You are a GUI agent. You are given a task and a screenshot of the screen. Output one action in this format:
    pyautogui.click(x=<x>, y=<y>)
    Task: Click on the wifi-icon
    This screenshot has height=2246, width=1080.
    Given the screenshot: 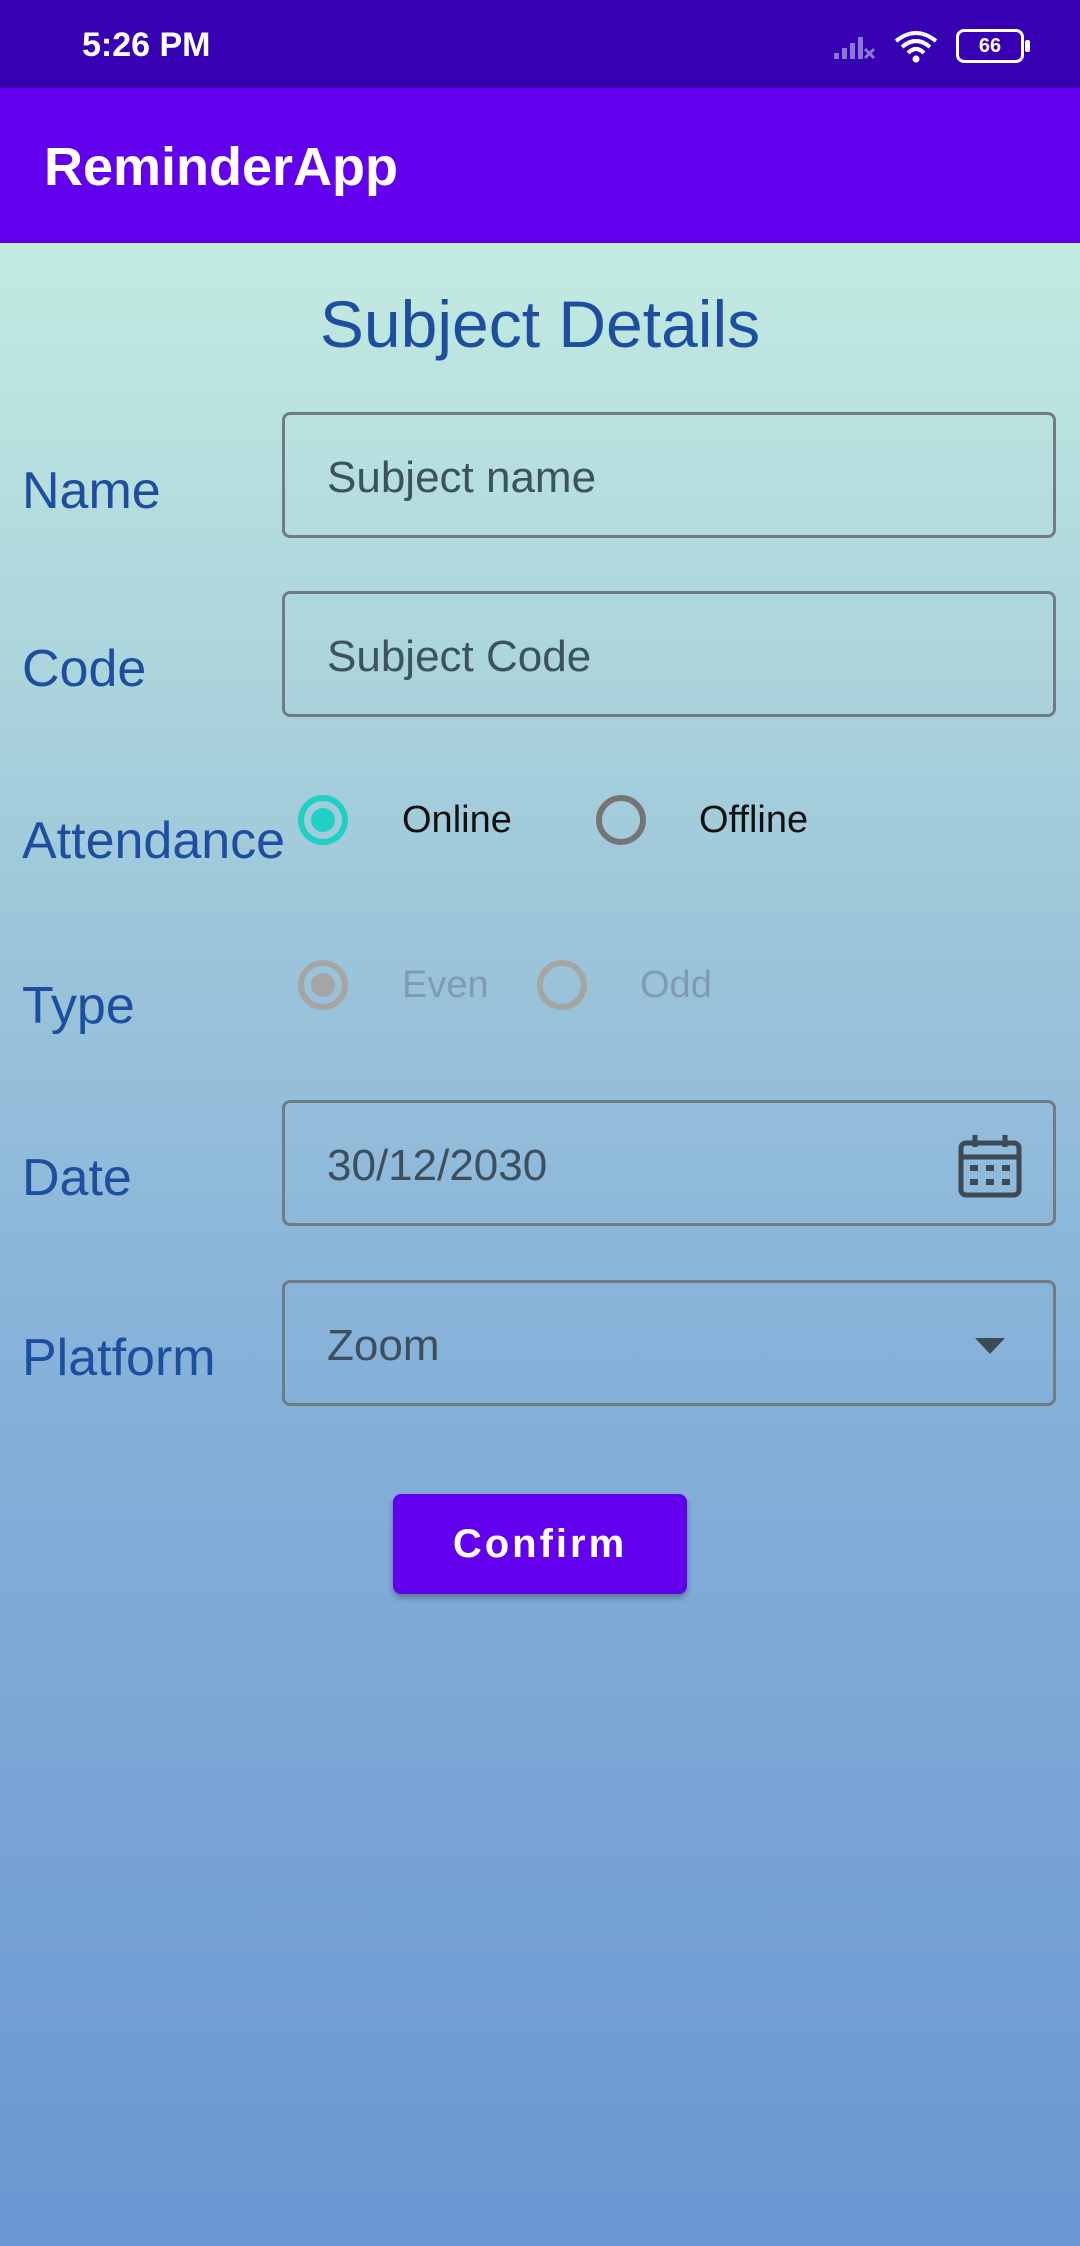 What is the action you would take?
    pyautogui.click(x=916, y=47)
    